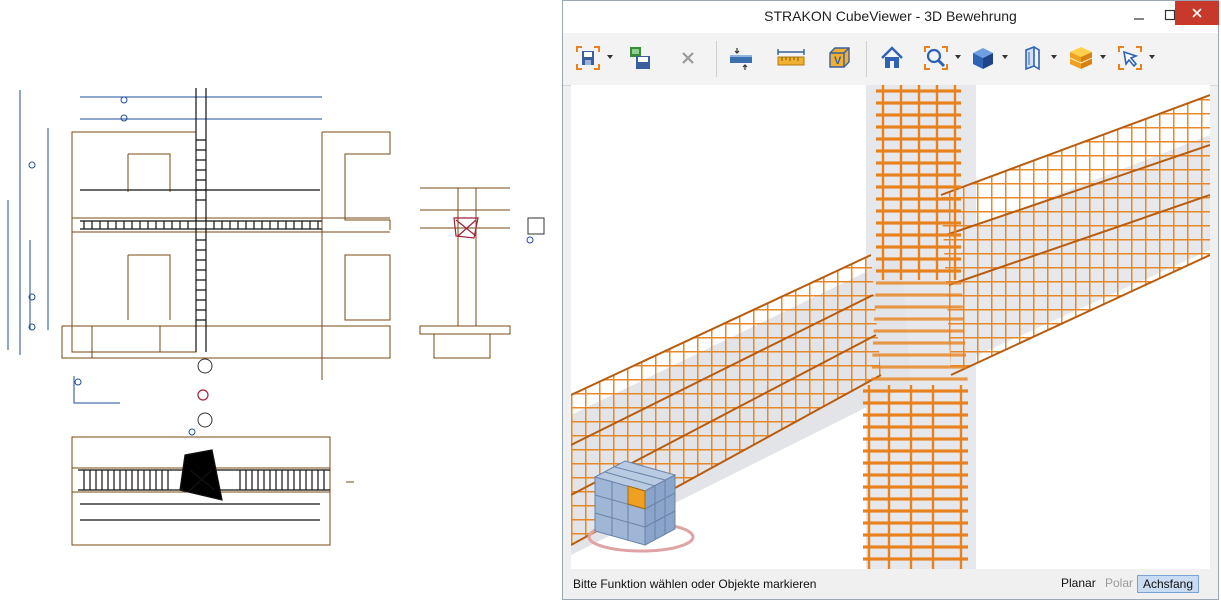  What do you see at coordinates (919, 332) in the screenshot?
I see `joint-core` at bounding box center [919, 332].